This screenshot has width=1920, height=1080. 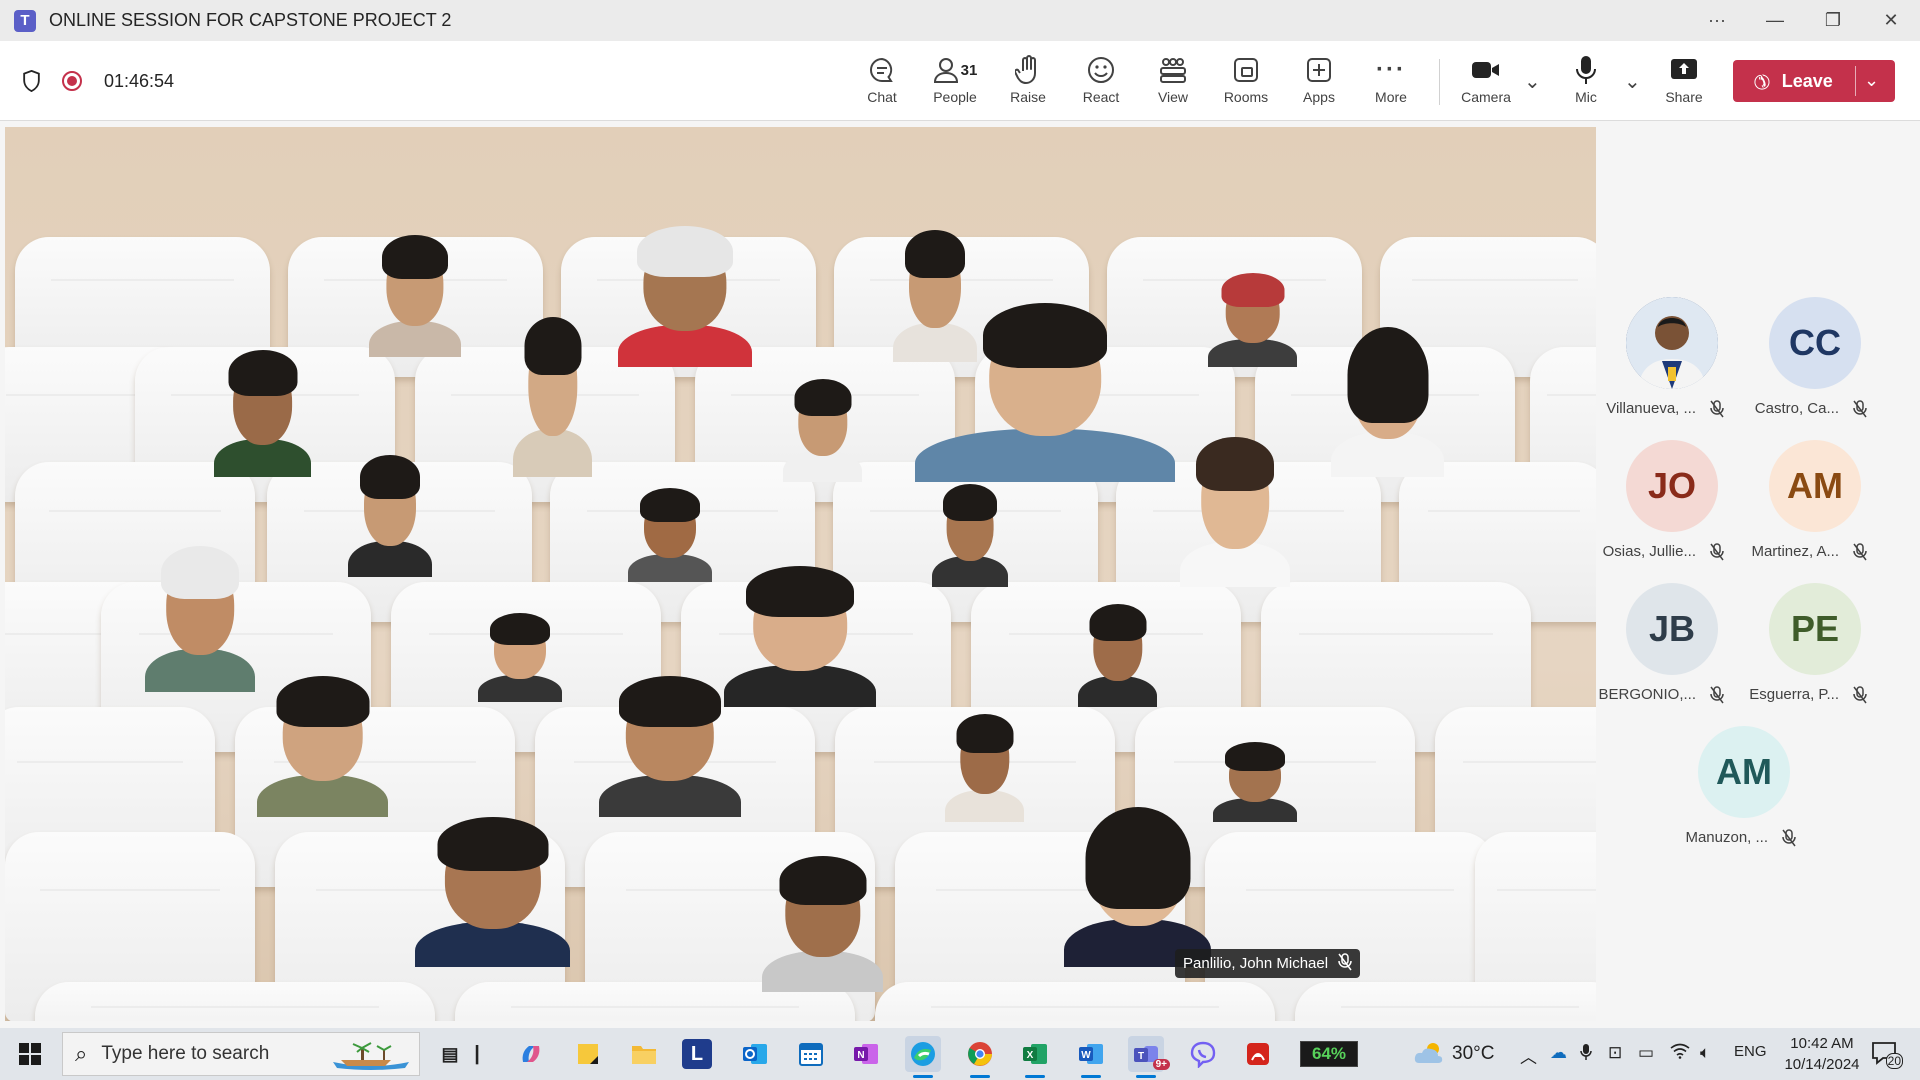 I want to click on svg-text: N, so click(x=860, y=1055).